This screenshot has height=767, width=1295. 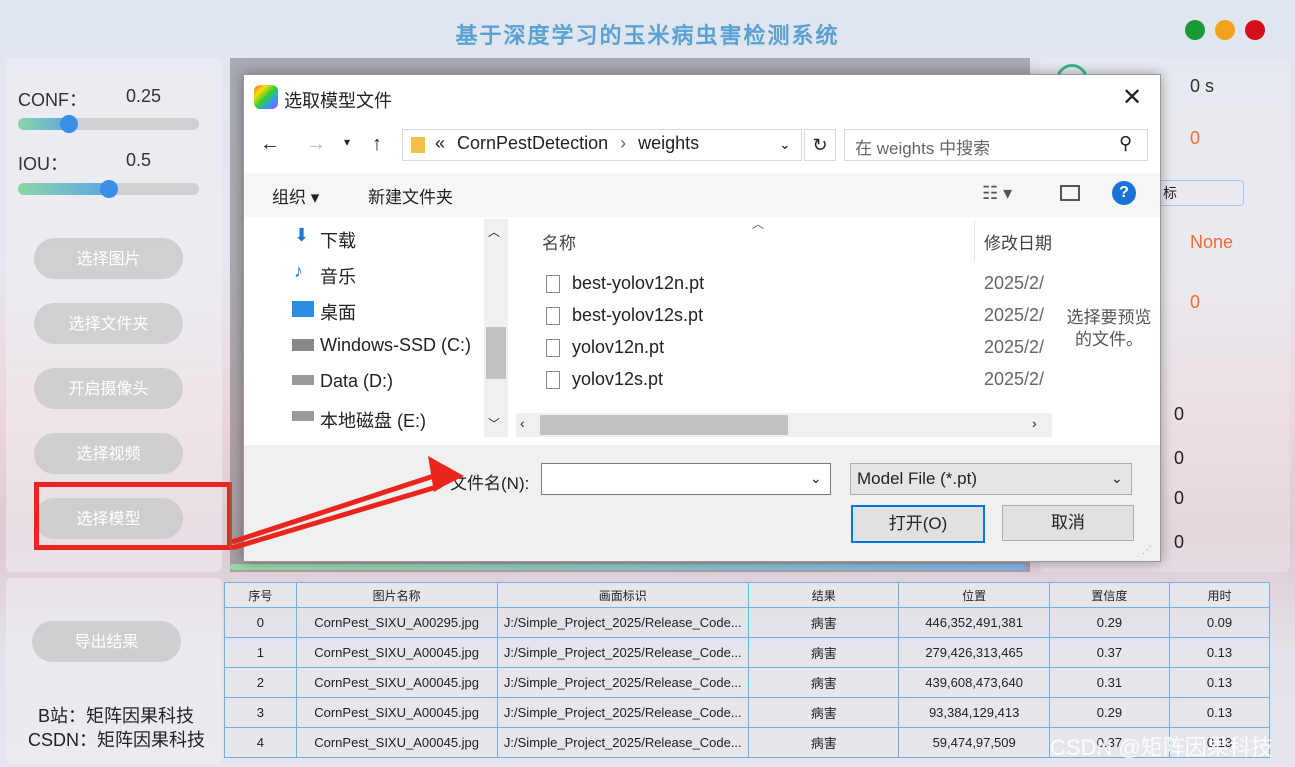 I want to click on open-camera-button: 开启摄像头, so click(x=108, y=388).